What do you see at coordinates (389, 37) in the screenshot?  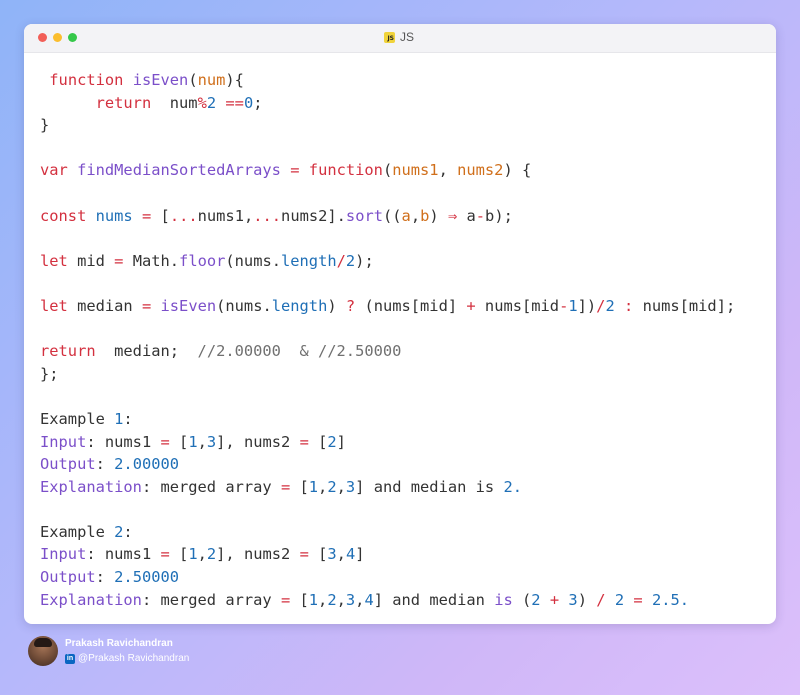 I see `js-file-icon: JS` at bounding box center [389, 37].